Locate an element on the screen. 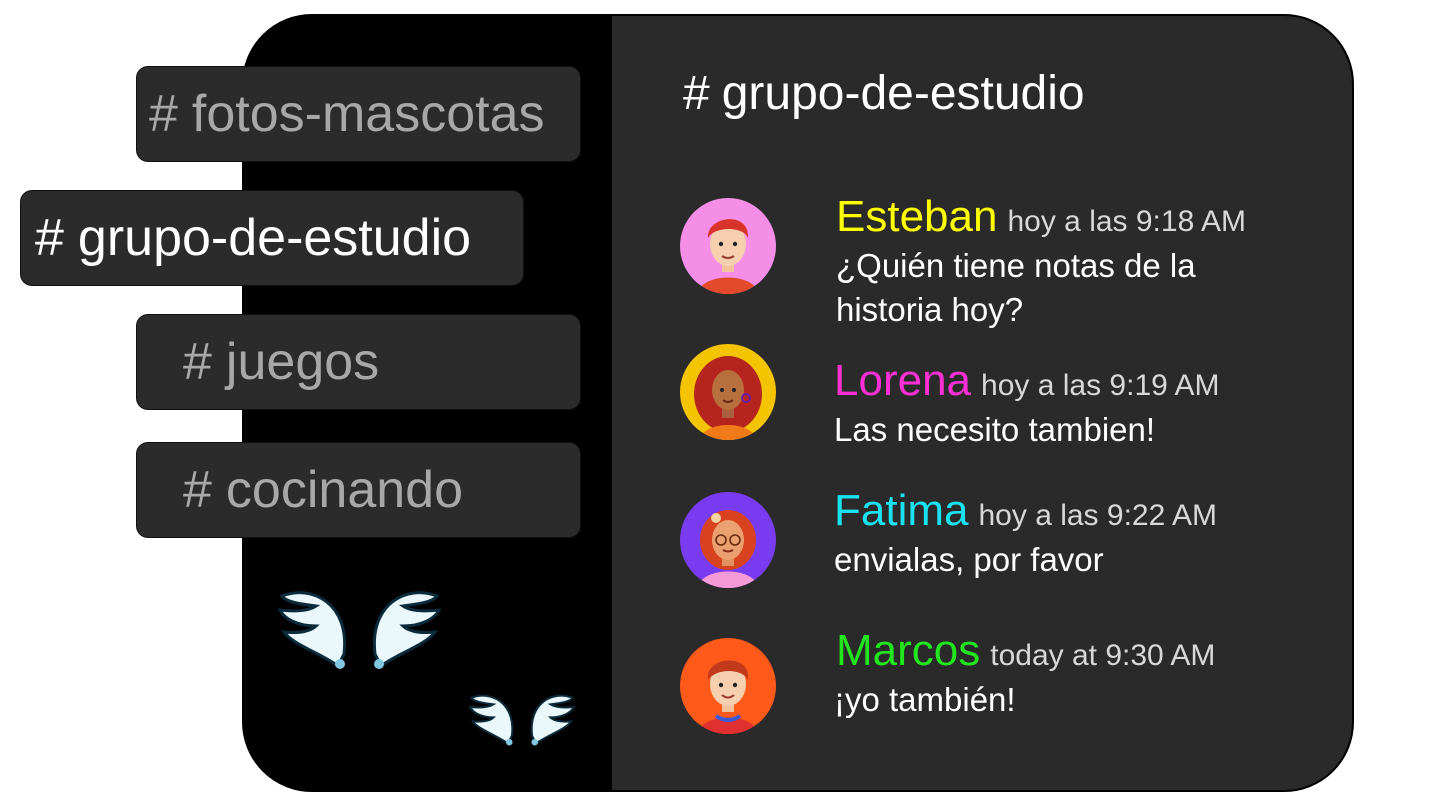  avatar-girl-curly-hair-icon is located at coordinates (728, 392).